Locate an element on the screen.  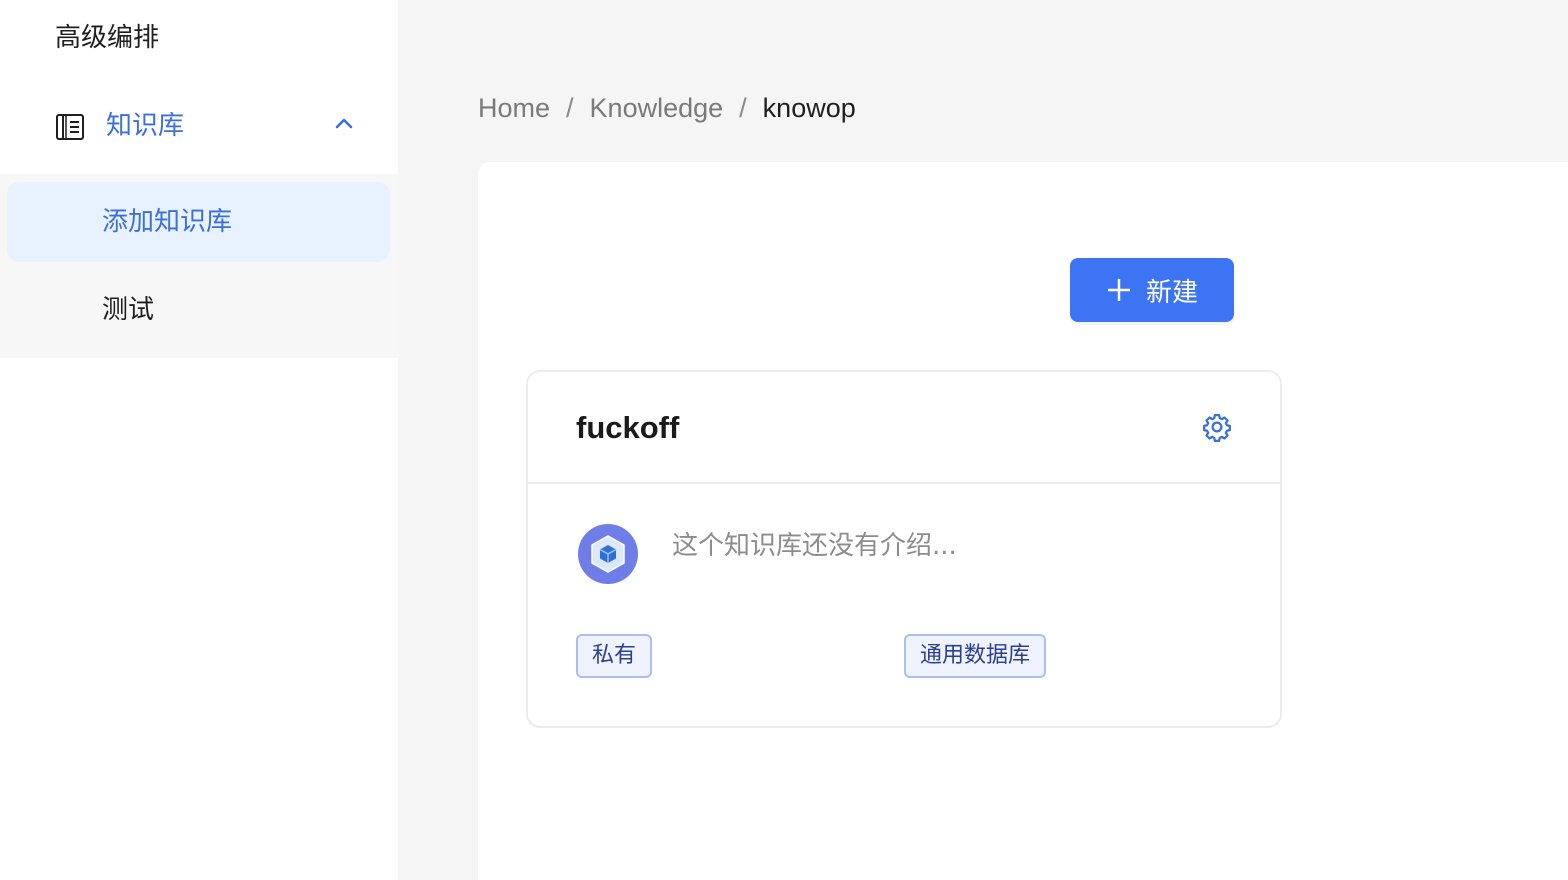
chevron-up-icon is located at coordinates (344, 124).